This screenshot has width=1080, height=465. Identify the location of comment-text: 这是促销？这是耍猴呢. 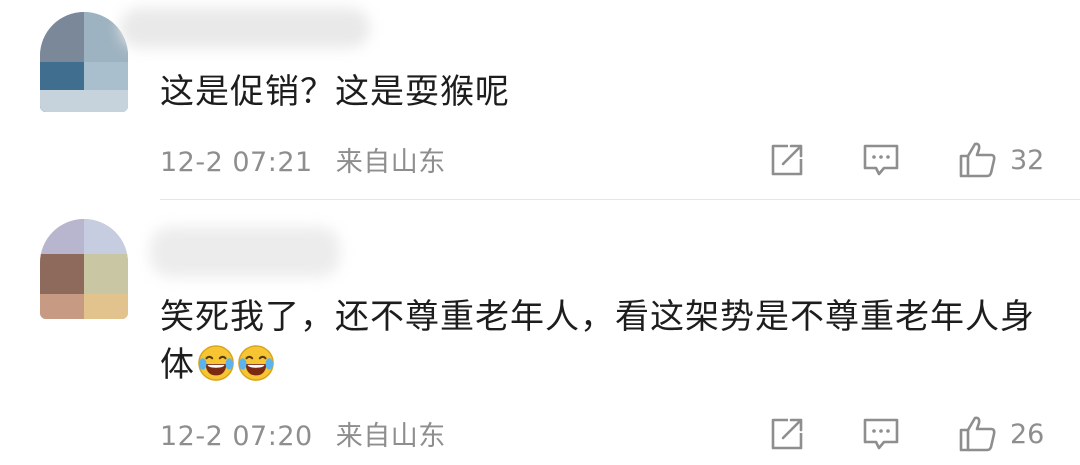
(335, 92).